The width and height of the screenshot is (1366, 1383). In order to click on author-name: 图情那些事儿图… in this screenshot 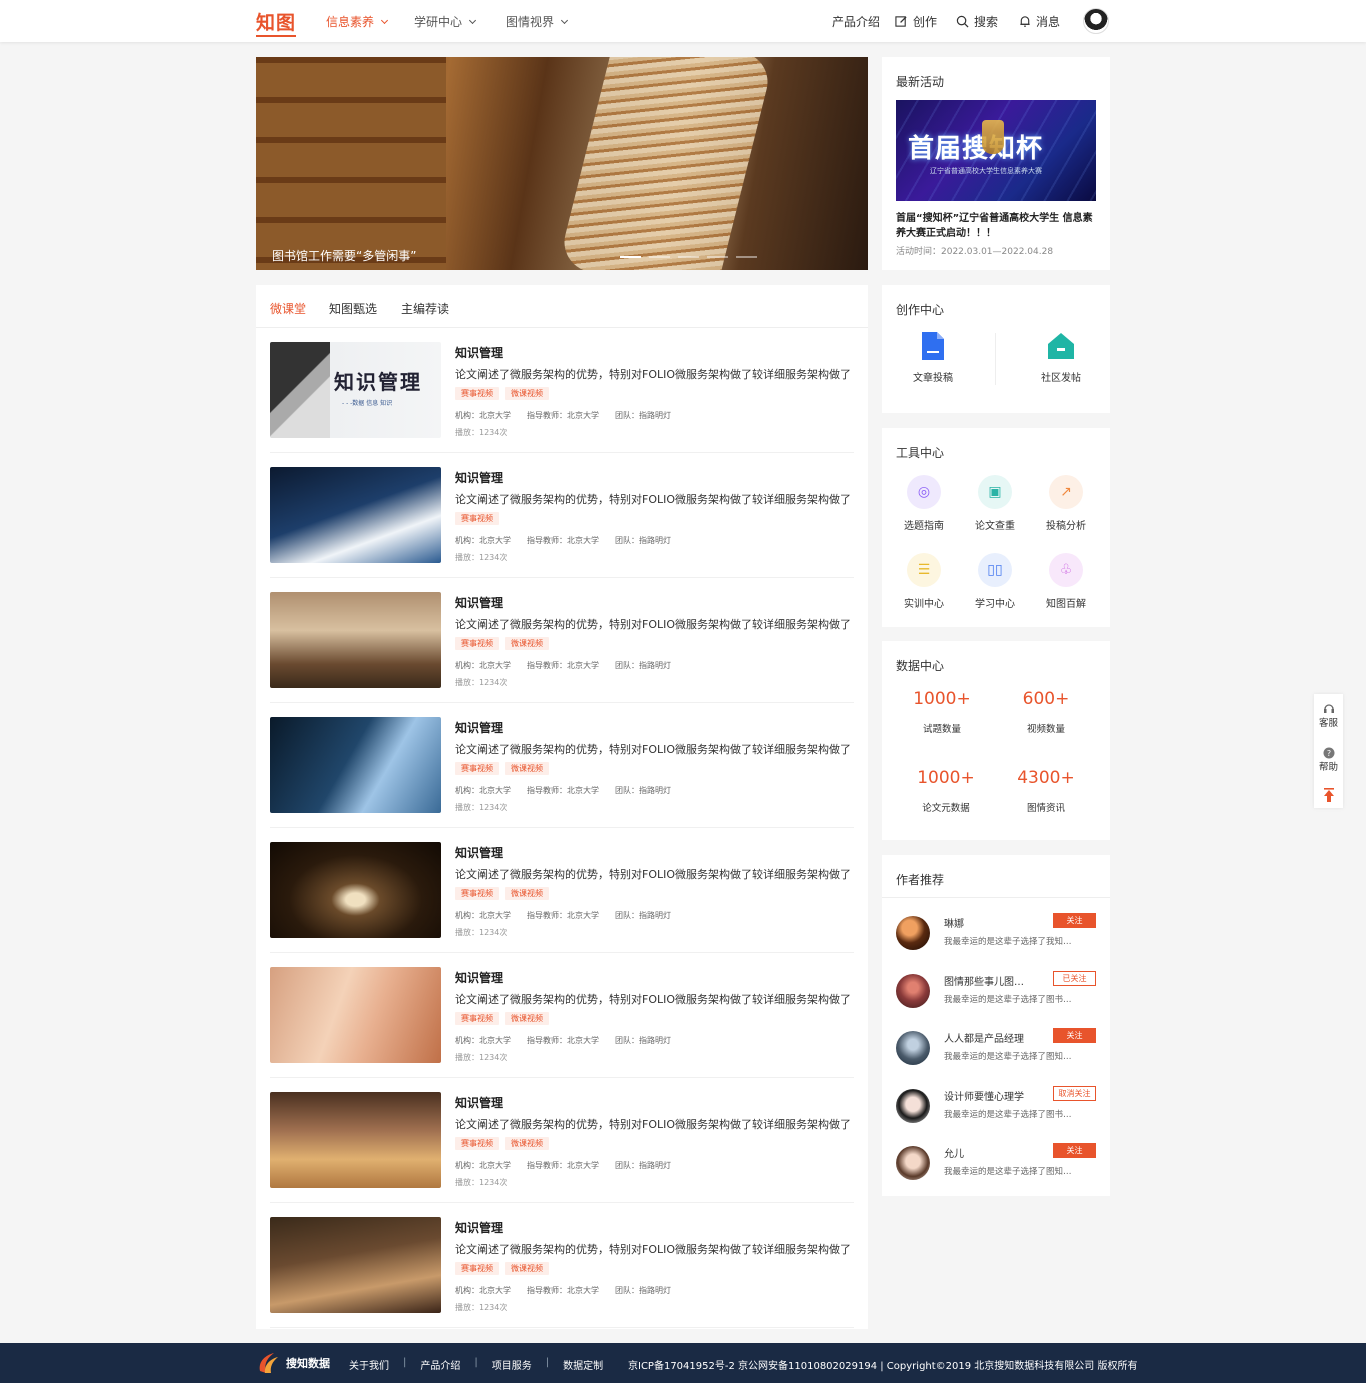, I will do `click(999, 980)`.